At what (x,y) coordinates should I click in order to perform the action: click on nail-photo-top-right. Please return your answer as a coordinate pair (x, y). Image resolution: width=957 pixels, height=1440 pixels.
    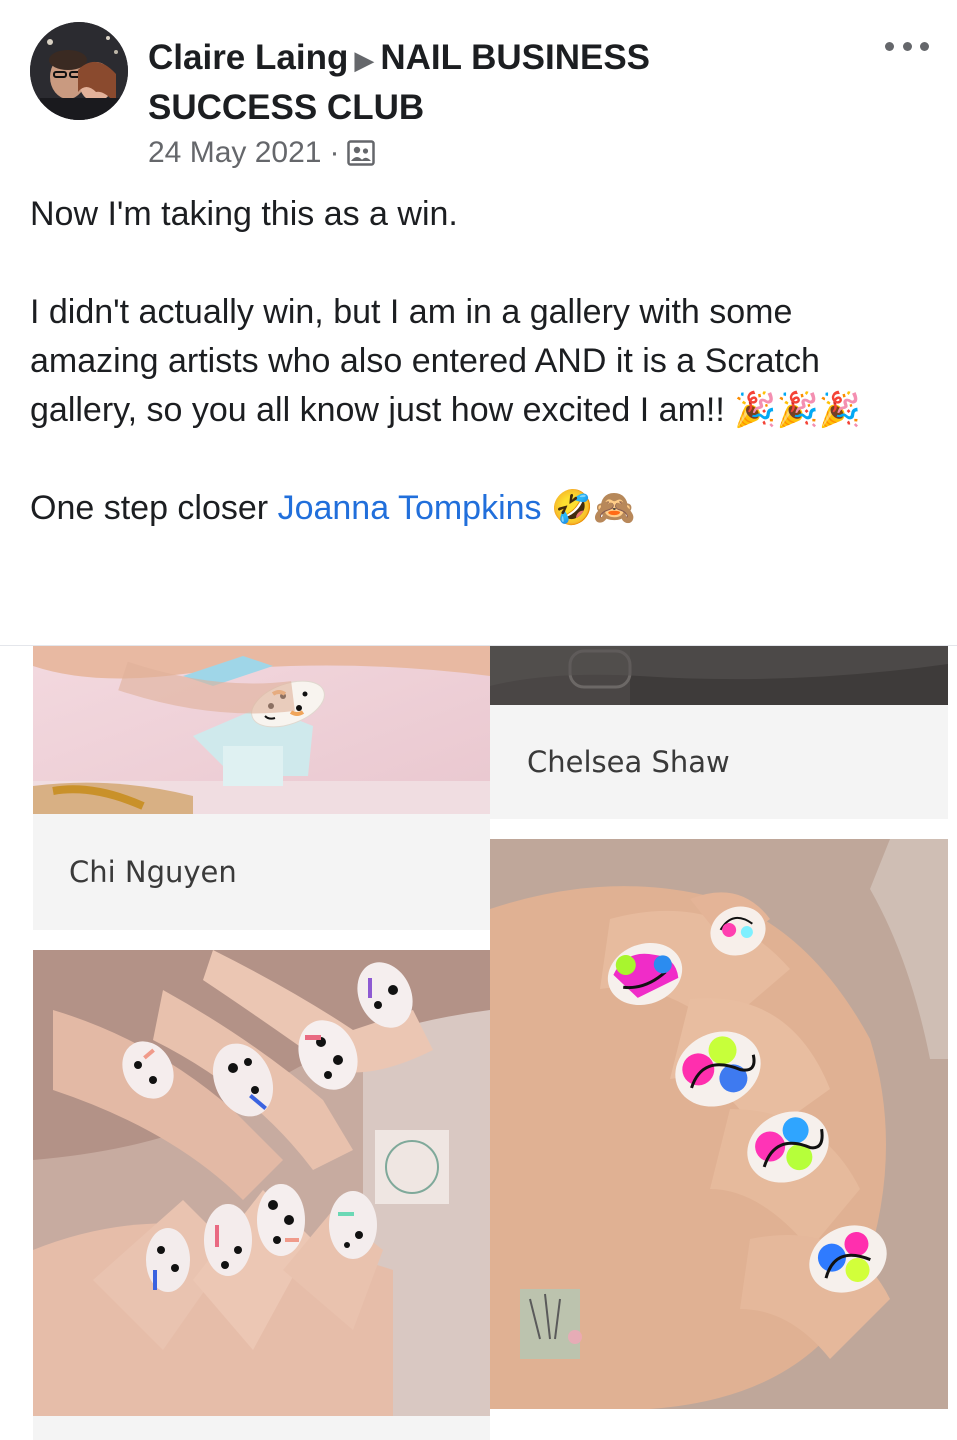
    Looking at the image, I should click on (719, 675).